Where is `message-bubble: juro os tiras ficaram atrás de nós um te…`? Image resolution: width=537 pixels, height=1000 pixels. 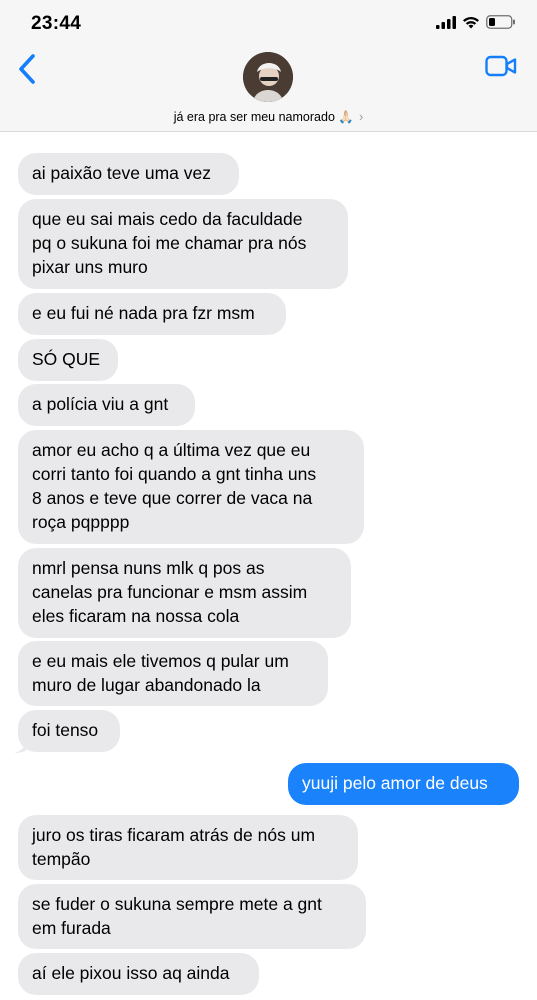
message-bubble: juro os tiras ficaram atrás de nós um te… is located at coordinates (188, 847).